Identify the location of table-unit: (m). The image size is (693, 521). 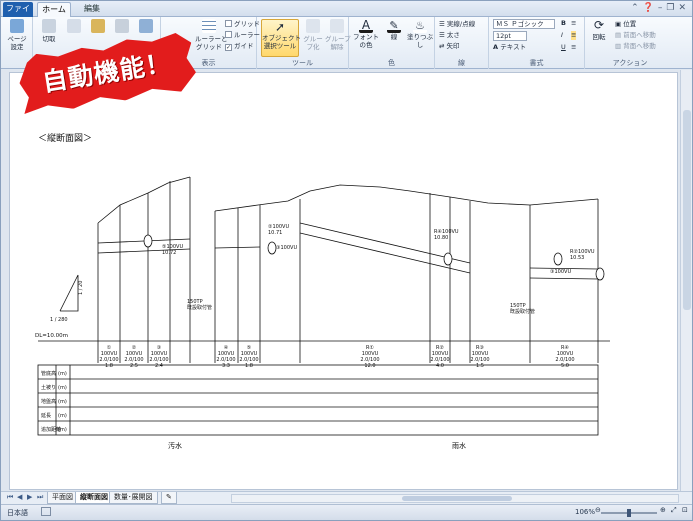
(62, 374).